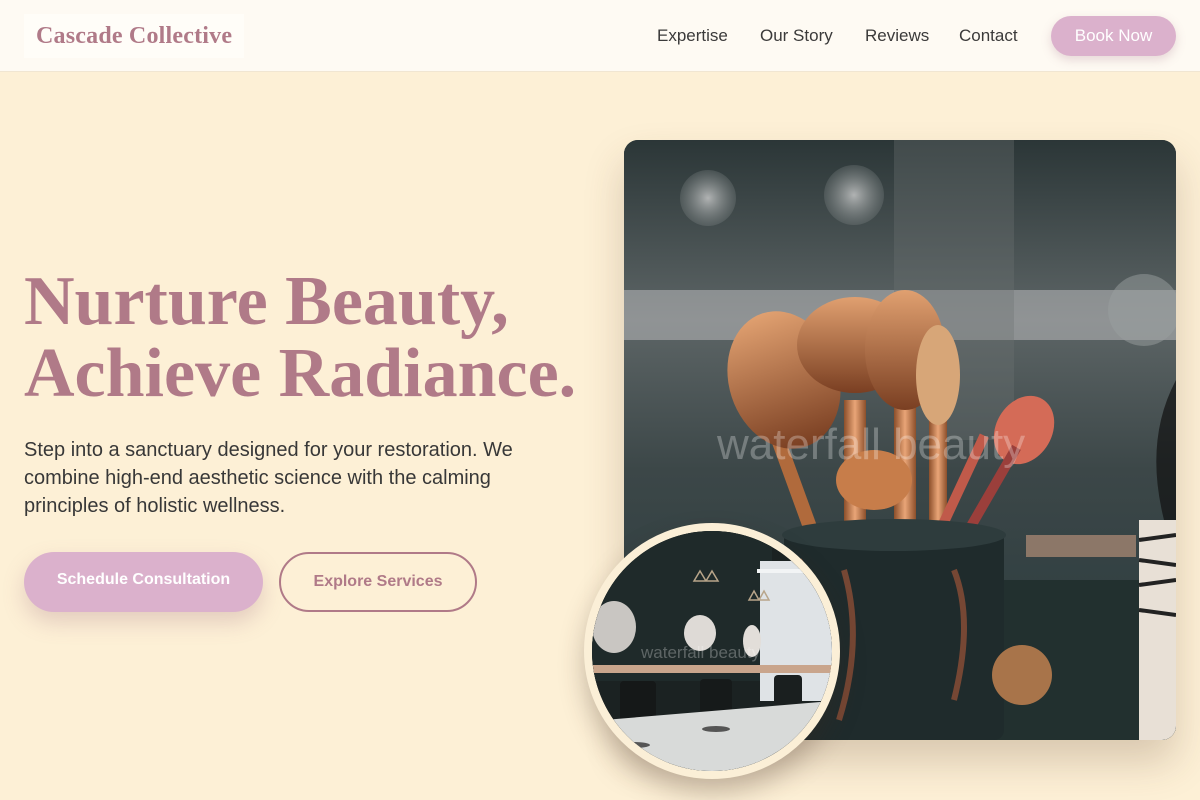 This screenshot has width=1200, height=800. What do you see at coordinates (796, 36) in the screenshot?
I see `nav-link-our-story: Our Story` at bounding box center [796, 36].